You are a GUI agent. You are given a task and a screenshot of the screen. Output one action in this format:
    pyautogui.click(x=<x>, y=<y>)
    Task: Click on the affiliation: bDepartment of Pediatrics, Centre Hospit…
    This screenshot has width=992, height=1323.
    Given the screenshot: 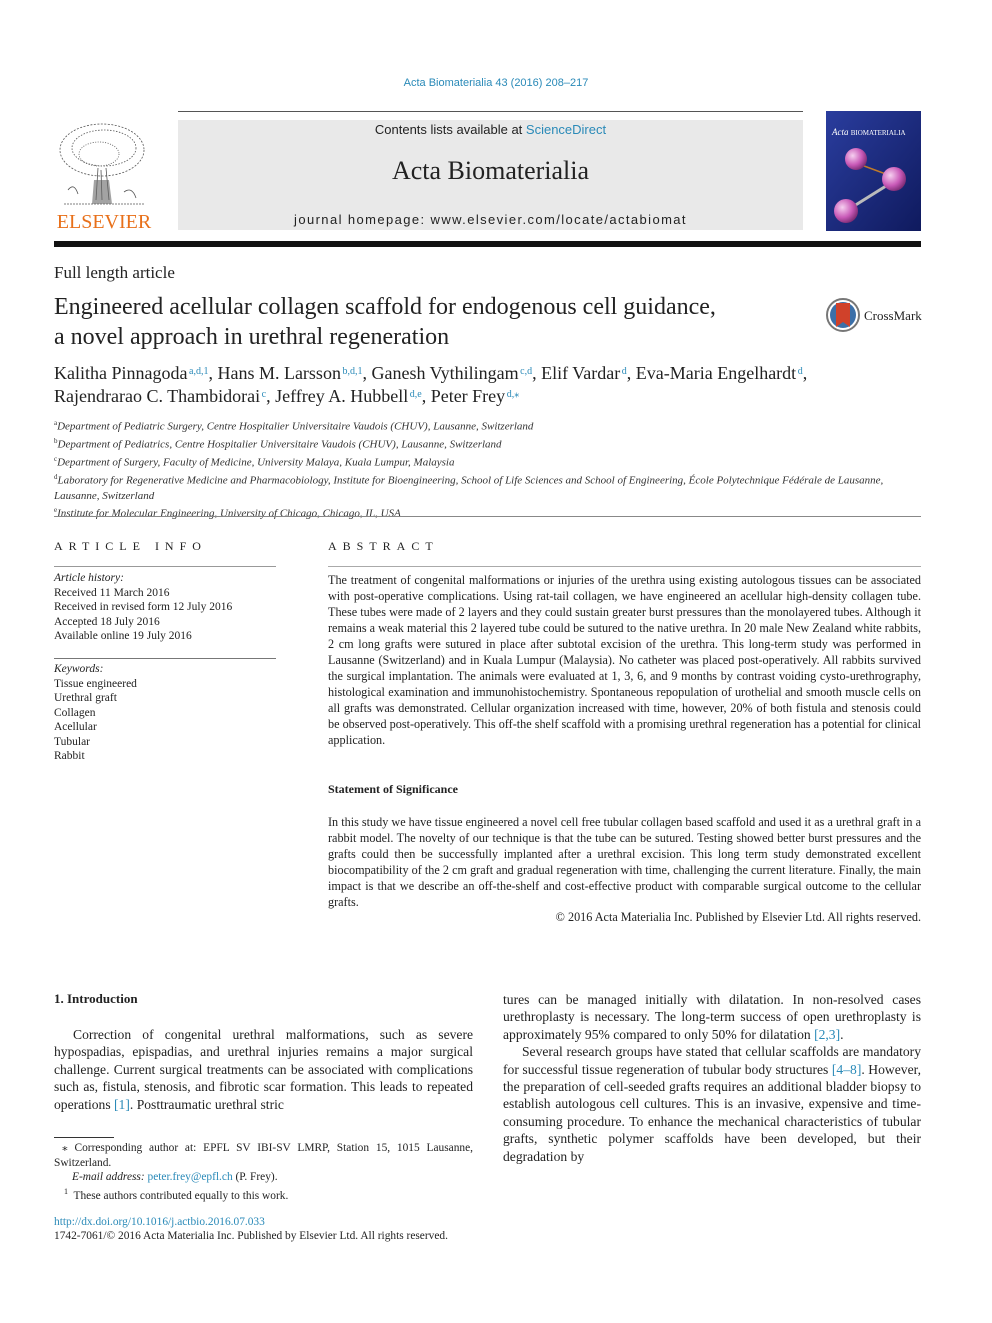 What is the action you would take?
    pyautogui.click(x=278, y=444)
    